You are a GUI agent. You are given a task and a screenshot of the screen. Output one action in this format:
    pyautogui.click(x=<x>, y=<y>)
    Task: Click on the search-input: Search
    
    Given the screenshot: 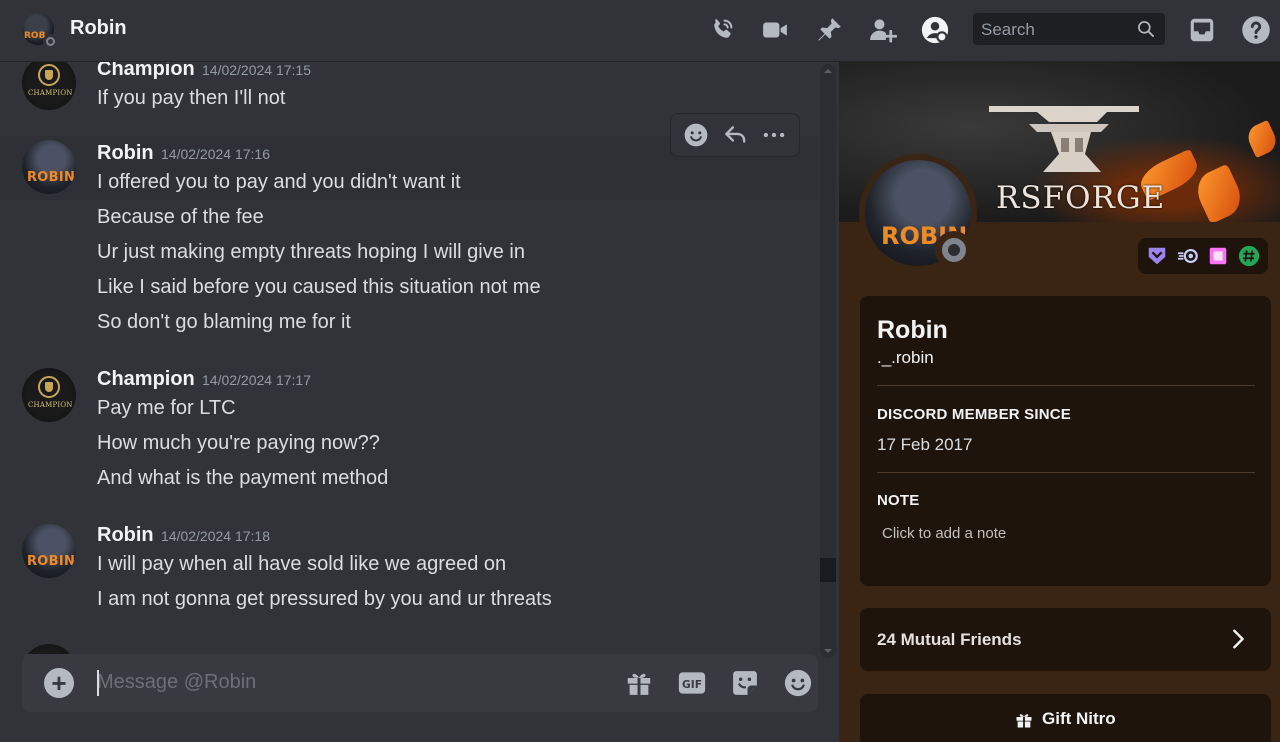 What is the action you would take?
    pyautogui.click(x=1069, y=29)
    